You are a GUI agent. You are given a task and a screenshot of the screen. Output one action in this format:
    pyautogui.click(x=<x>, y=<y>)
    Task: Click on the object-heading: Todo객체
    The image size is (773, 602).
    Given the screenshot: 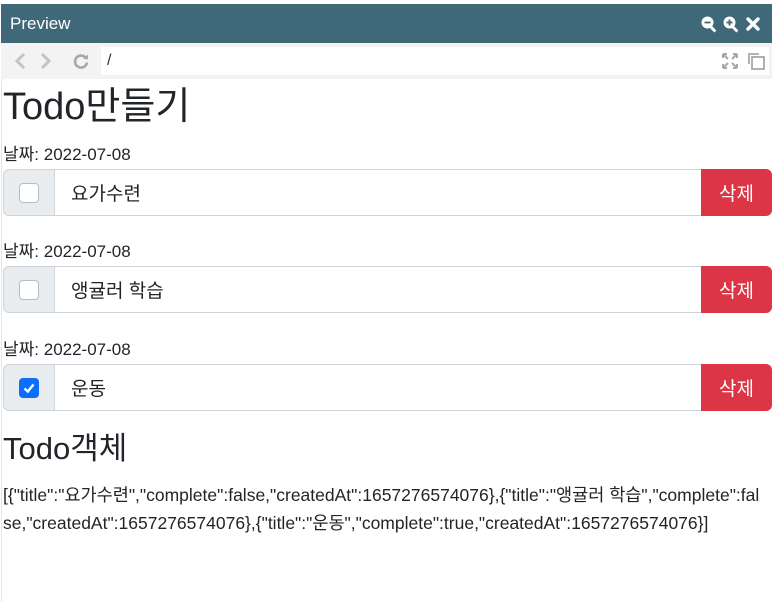 What is the action you would take?
    pyautogui.click(x=65, y=448)
    